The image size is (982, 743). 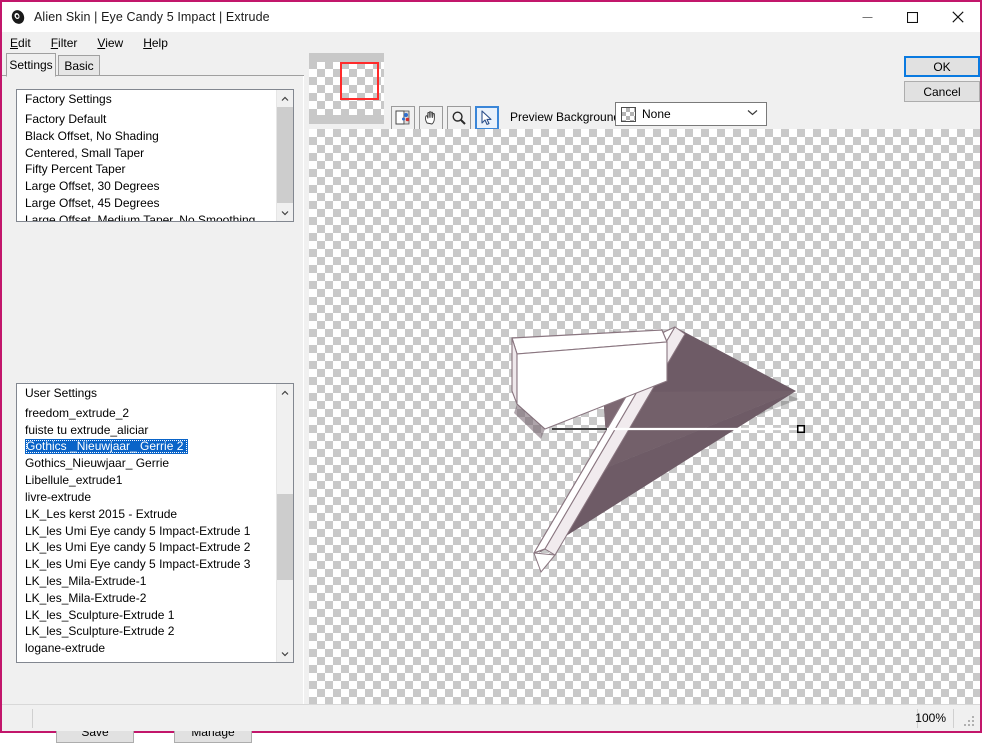 I want to click on list-item: logane-extrude, so click(x=146, y=648).